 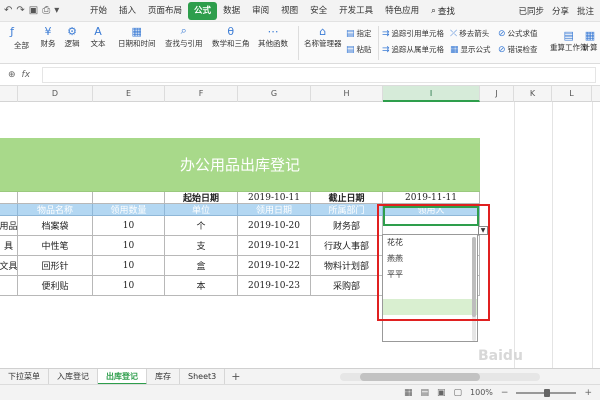 I want to click on share-button: 分享, so click(x=560, y=11).